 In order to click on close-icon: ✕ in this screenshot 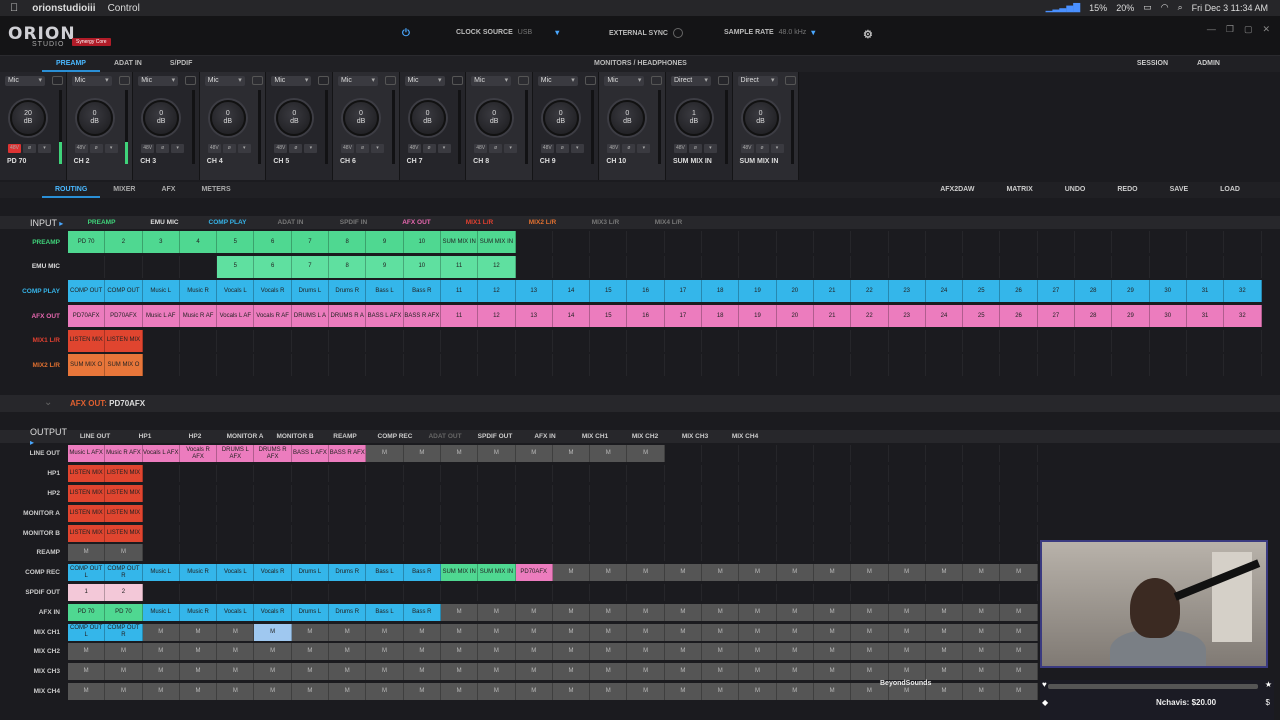, I will do `click(1266, 29)`.